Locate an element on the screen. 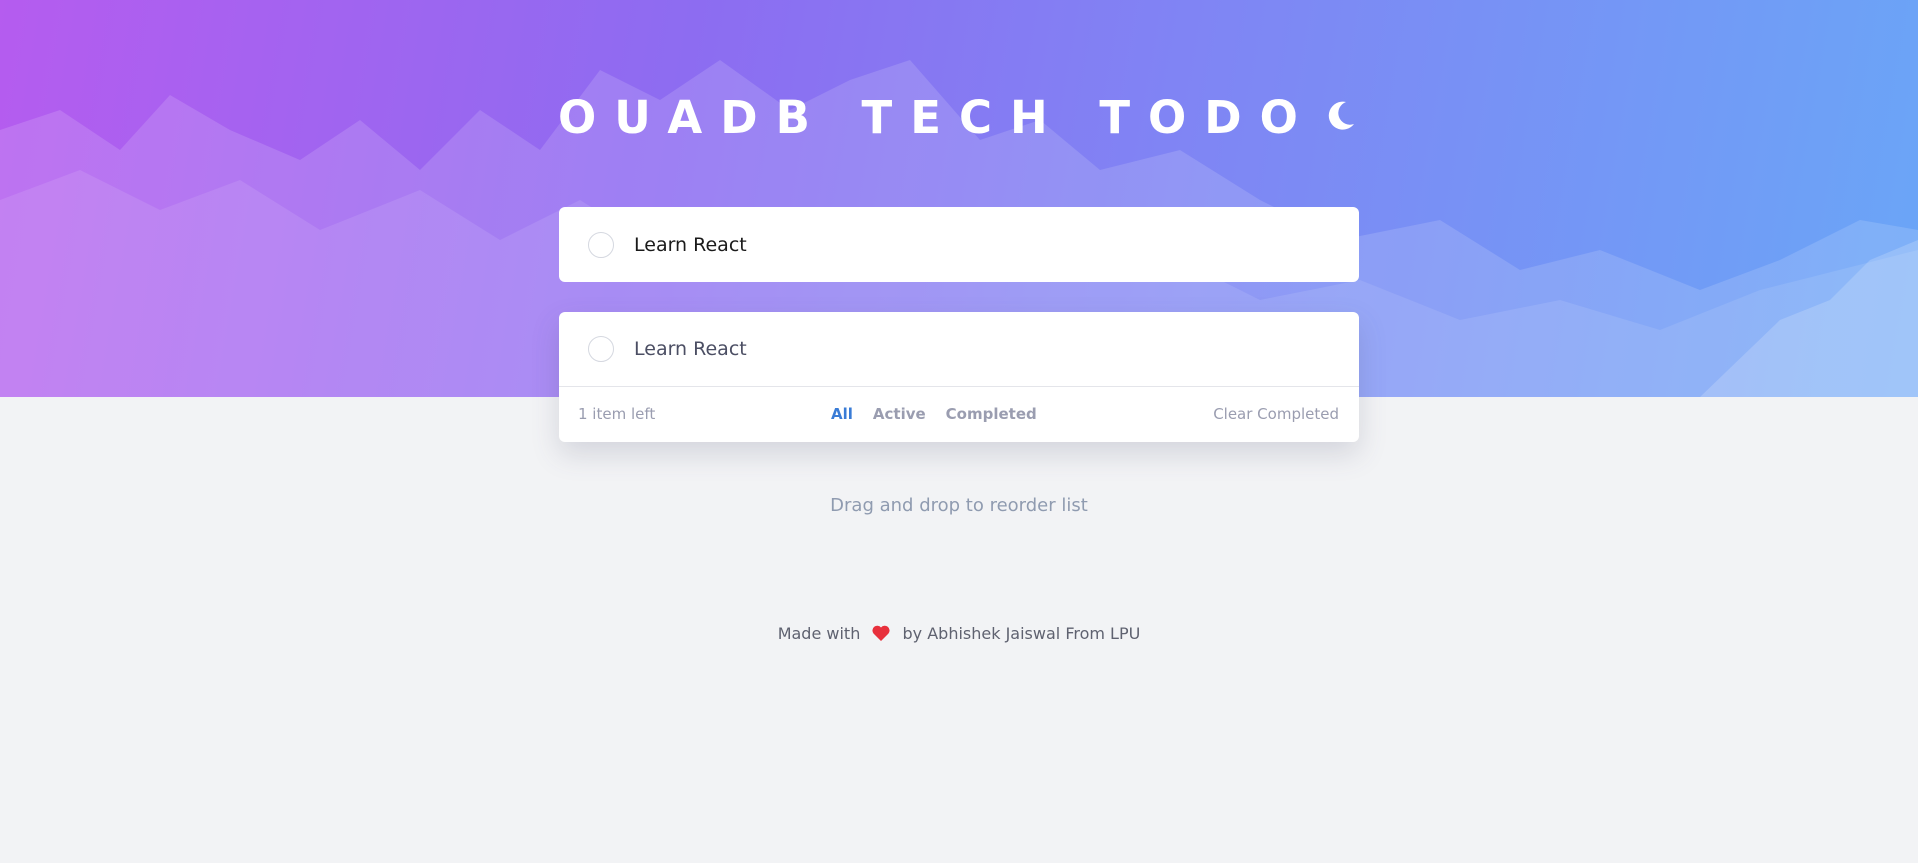 This screenshot has width=1918, height=863. moon-icon is located at coordinates (1341, 115).